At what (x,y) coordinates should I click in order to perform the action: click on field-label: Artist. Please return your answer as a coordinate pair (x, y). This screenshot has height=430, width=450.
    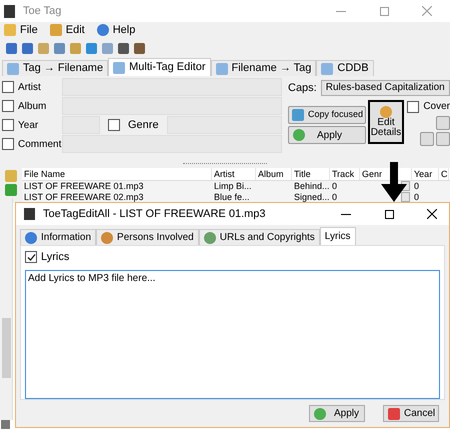
    Looking at the image, I should click on (29, 87).